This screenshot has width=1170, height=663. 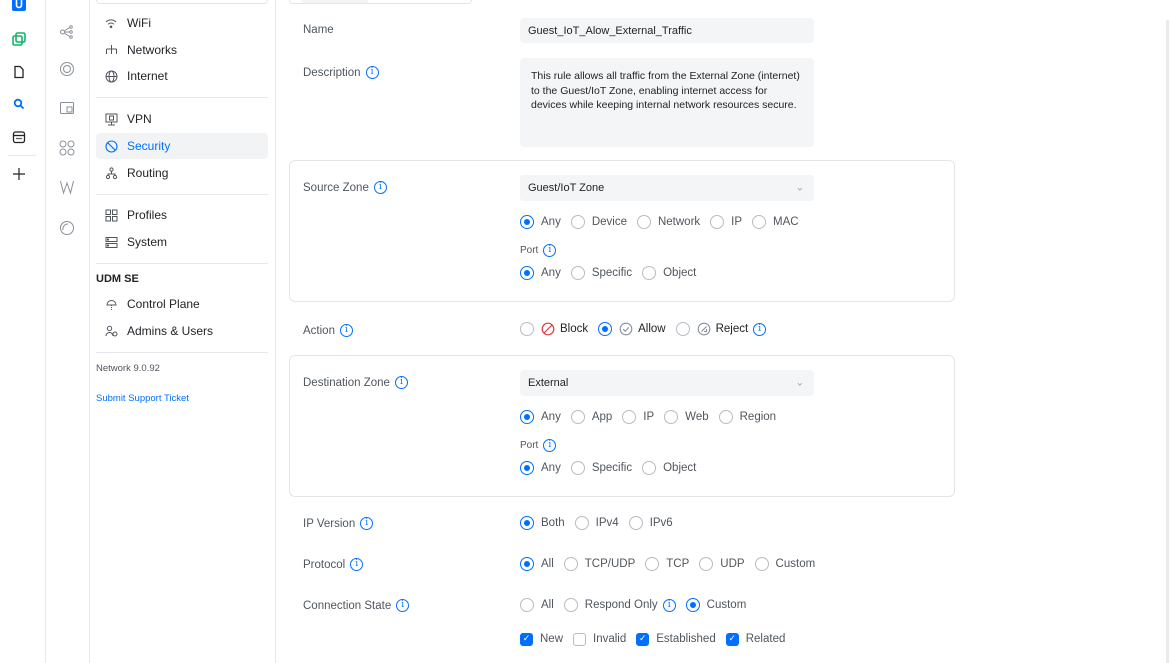 I want to click on connection-state-all: All, so click(x=537, y=605).